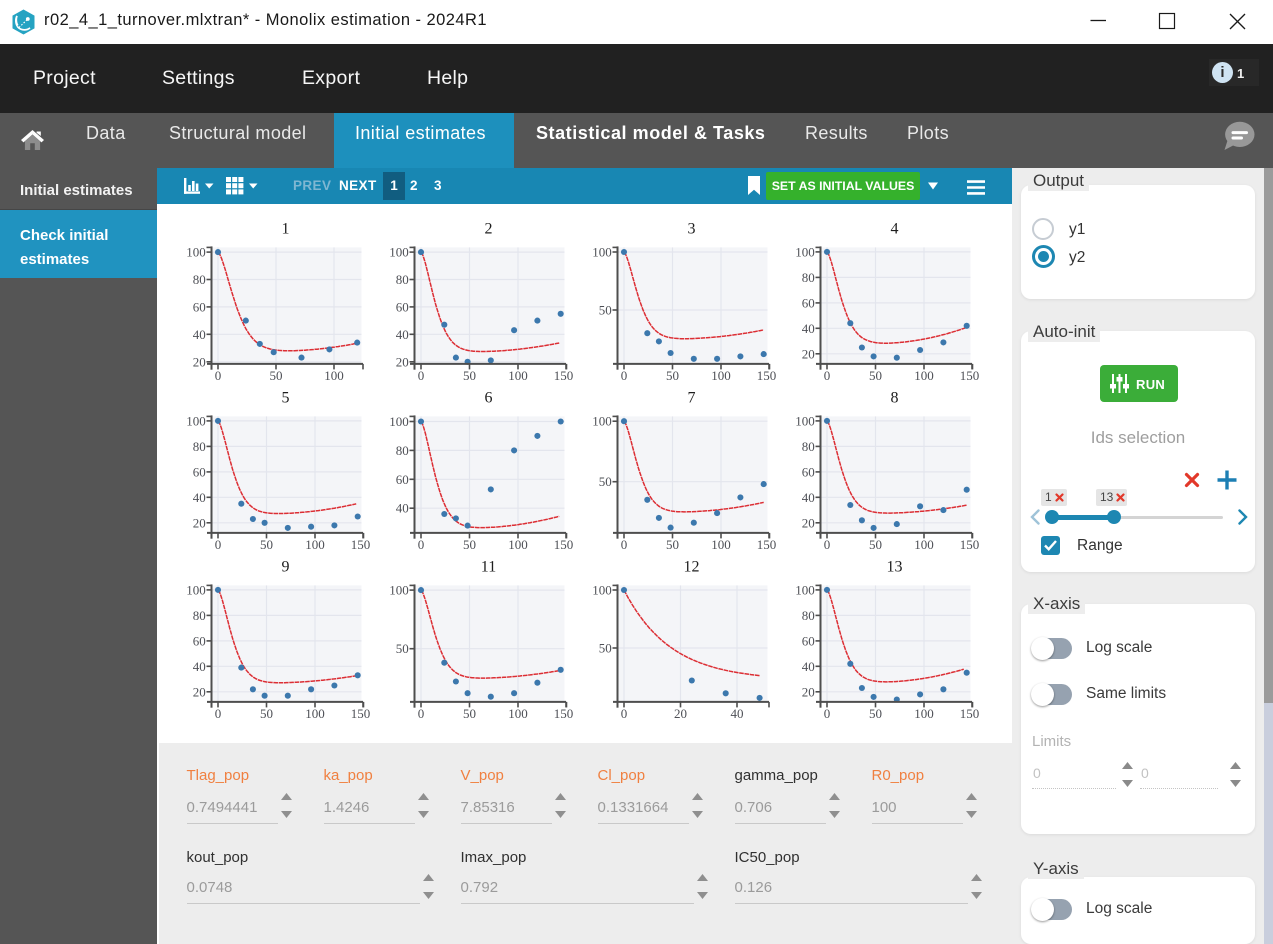 The image size is (1273, 944). Describe the element at coordinates (691, 398) in the screenshot. I see `svg-text: 7` at that location.